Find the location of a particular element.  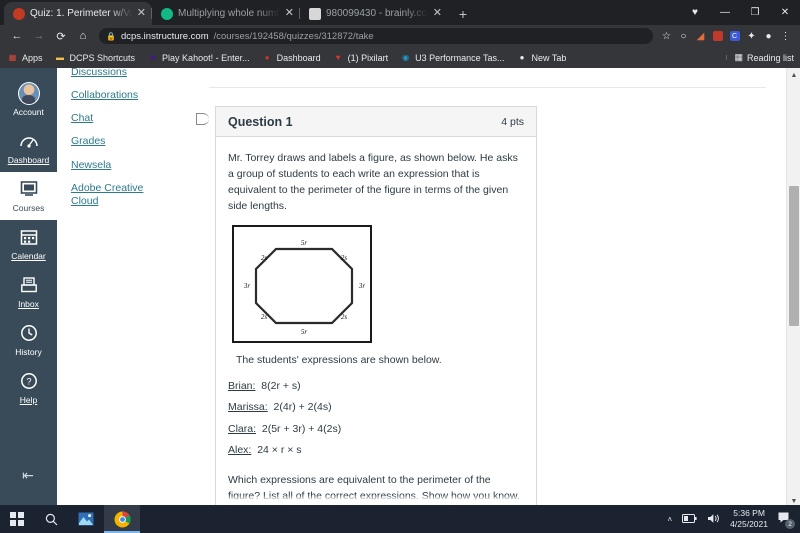

back-icon: ← is located at coordinates (17, 36).